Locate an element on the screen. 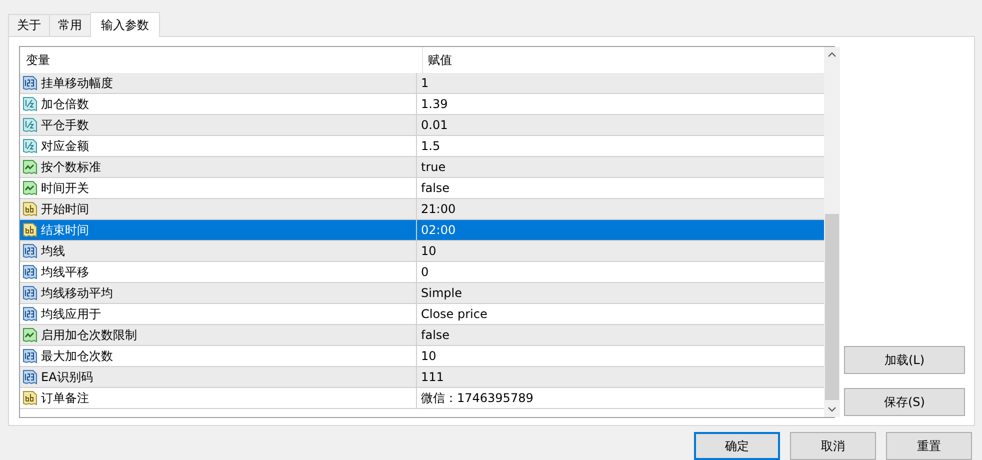 The width and height of the screenshot is (982, 460). column-header: 变量 is located at coordinates (38, 60).